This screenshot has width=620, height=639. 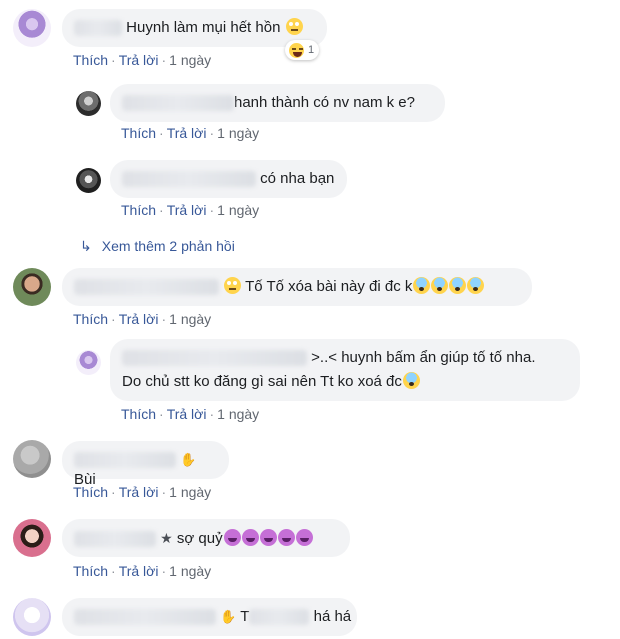 What do you see at coordinates (324, 102) in the screenshot?
I see `comment-text: hanh thành có nv nam k e?` at bounding box center [324, 102].